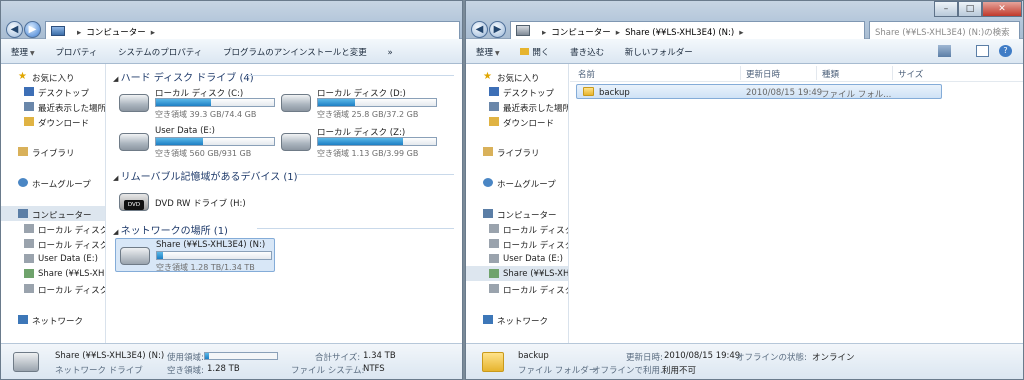  What do you see at coordinates (944, 30) in the screenshot?
I see `search-input: Share (¥¥LS-XHL3E4) (N:)の検索` at bounding box center [944, 30].